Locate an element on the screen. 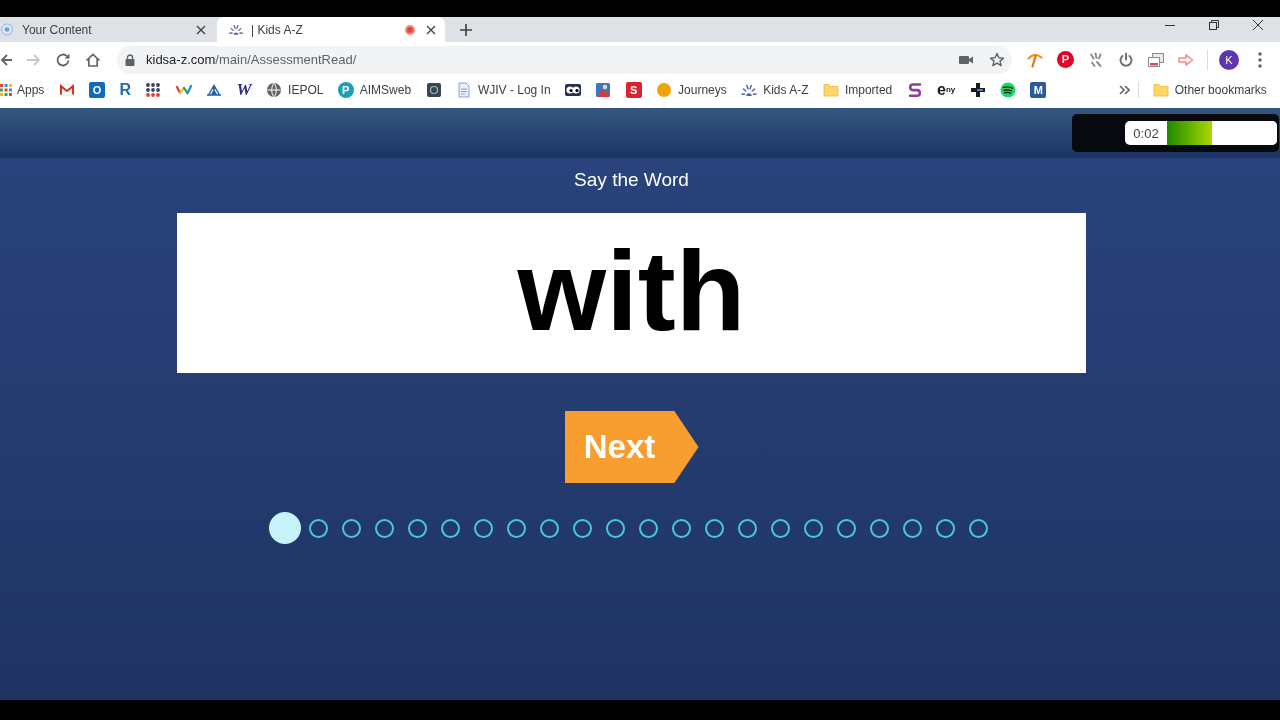 This screenshot has width=1280, height=720. bookmark-link: Journeys is located at coordinates (691, 90).